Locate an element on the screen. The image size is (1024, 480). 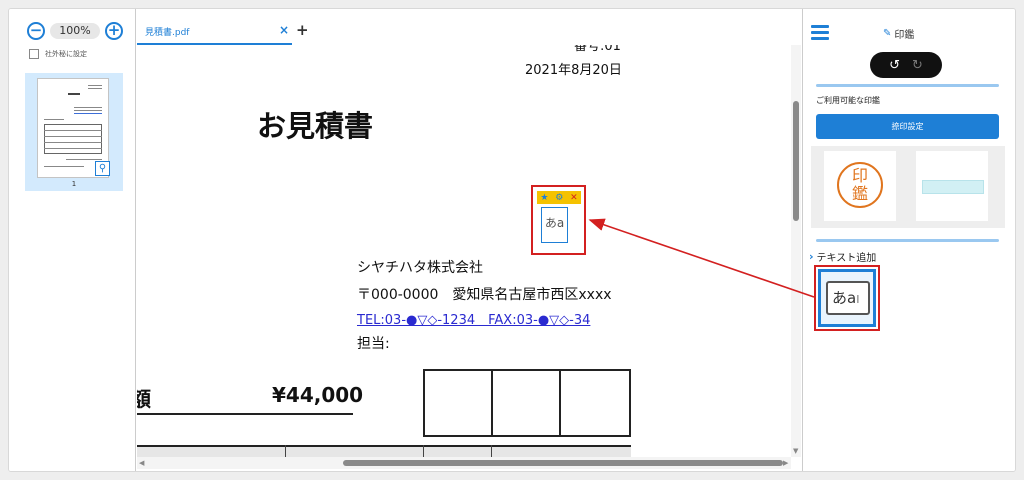
confidential-checkbox is located at coordinates (34, 54).